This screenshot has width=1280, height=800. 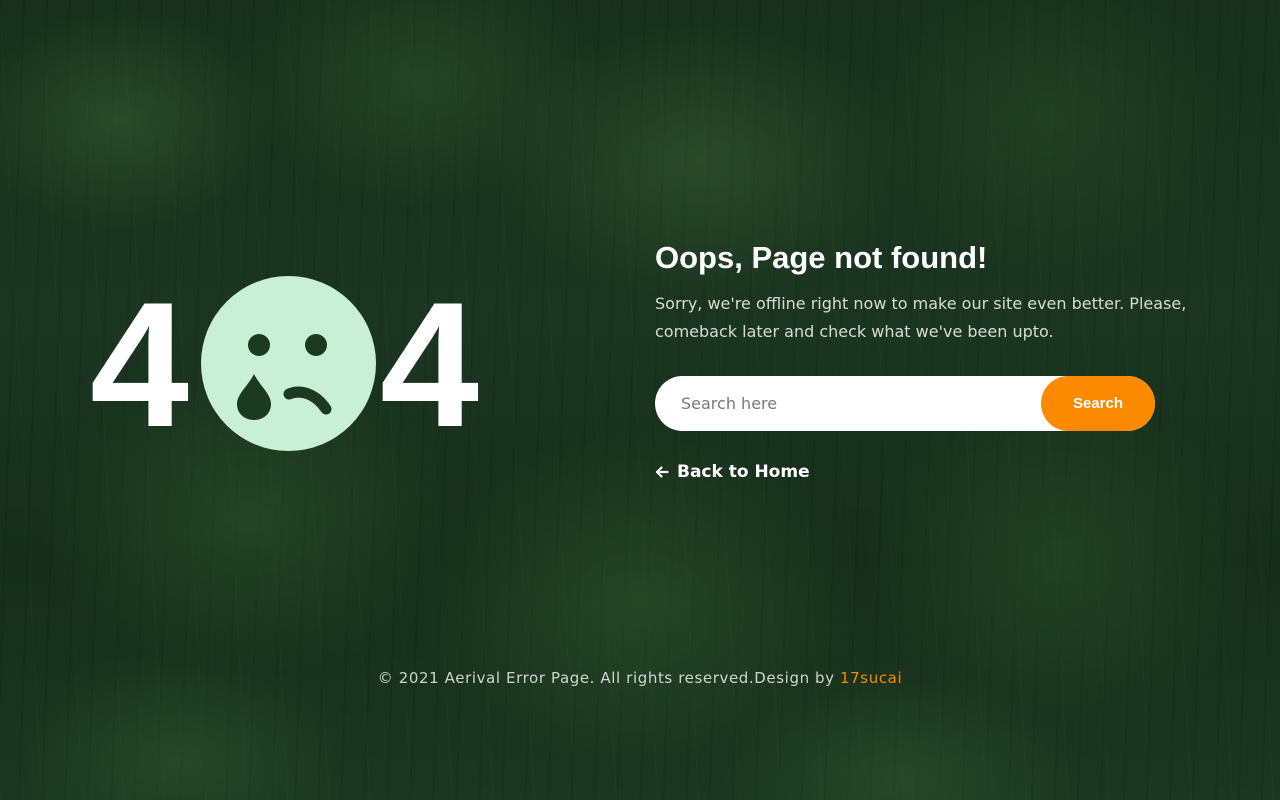 What do you see at coordinates (821, 257) in the screenshot?
I see `page-title: Oops, Page not found!` at bounding box center [821, 257].